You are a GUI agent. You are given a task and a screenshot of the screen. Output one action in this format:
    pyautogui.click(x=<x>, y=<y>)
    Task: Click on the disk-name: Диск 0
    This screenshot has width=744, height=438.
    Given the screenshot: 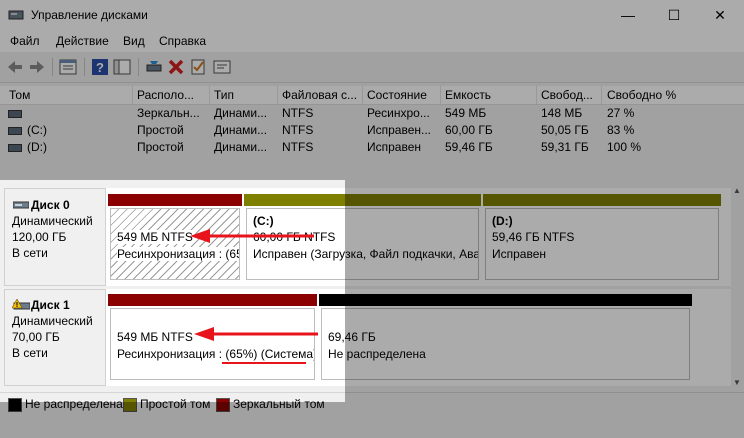 What is the action you would take?
    pyautogui.click(x=50, y=205)
    